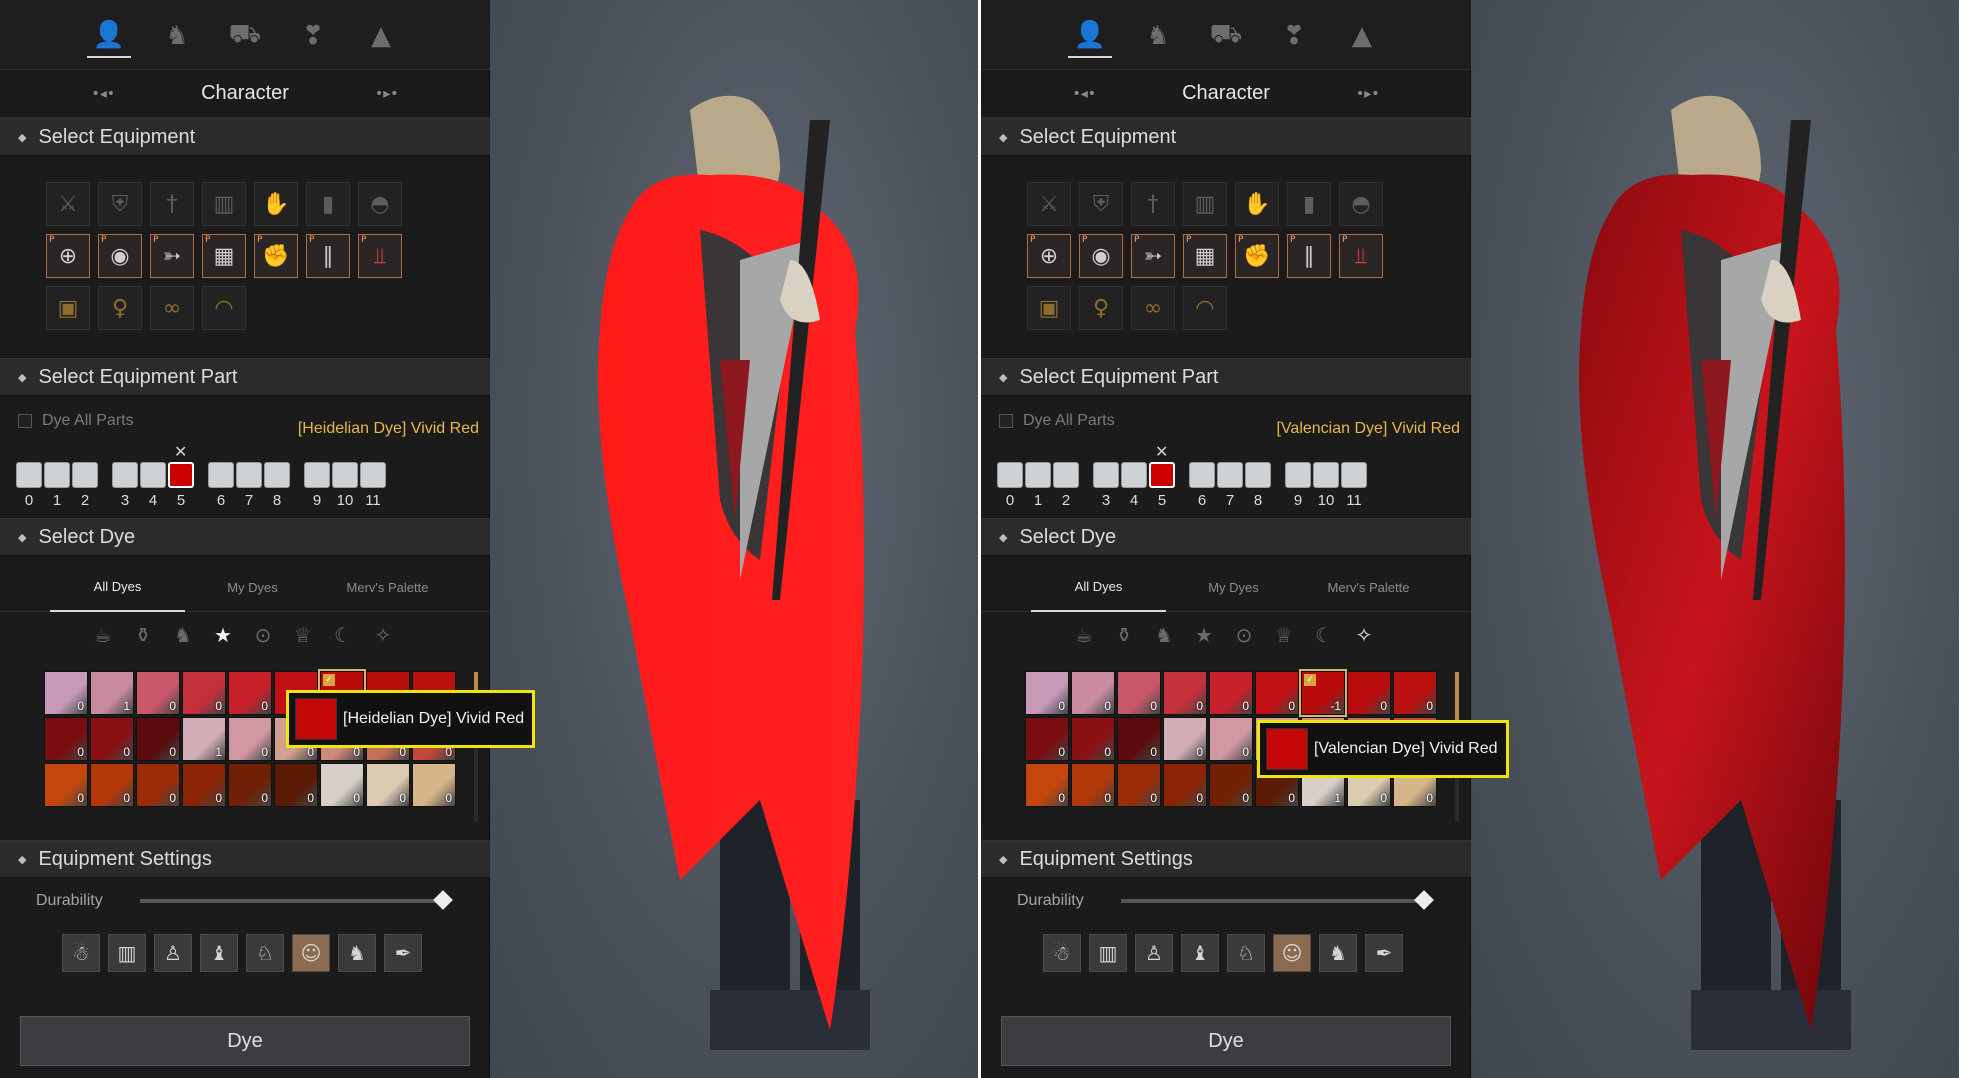  What do you see at coordinates (1338, 953) in the screenshot?
I see `pose-ride-button: ♞` at bounding box center [1338, 953].